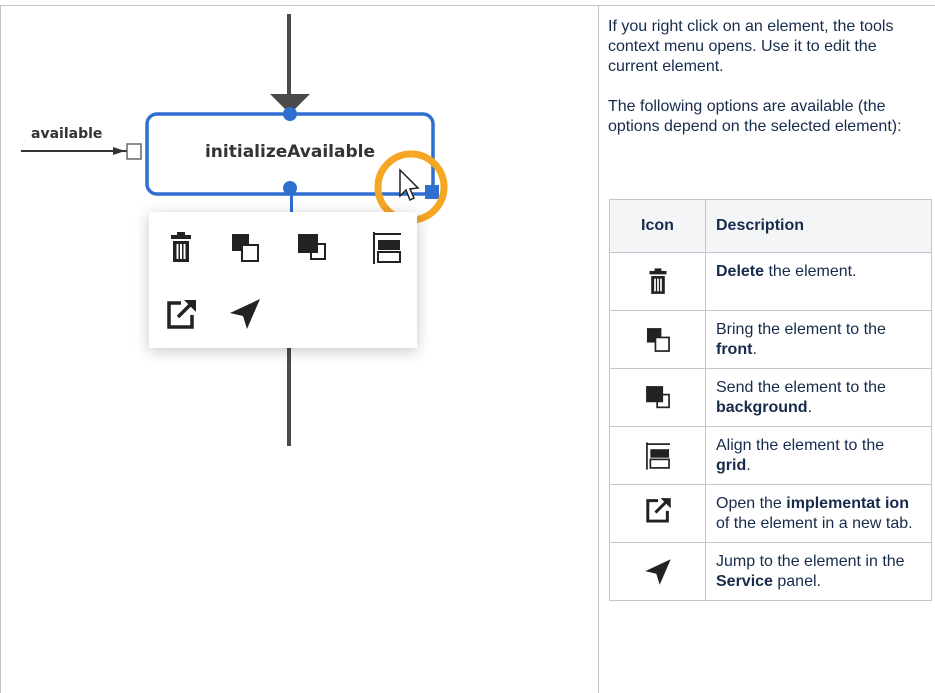 This screenshot has height=693, width=935. I want to click on port-square, so click(134, 151).